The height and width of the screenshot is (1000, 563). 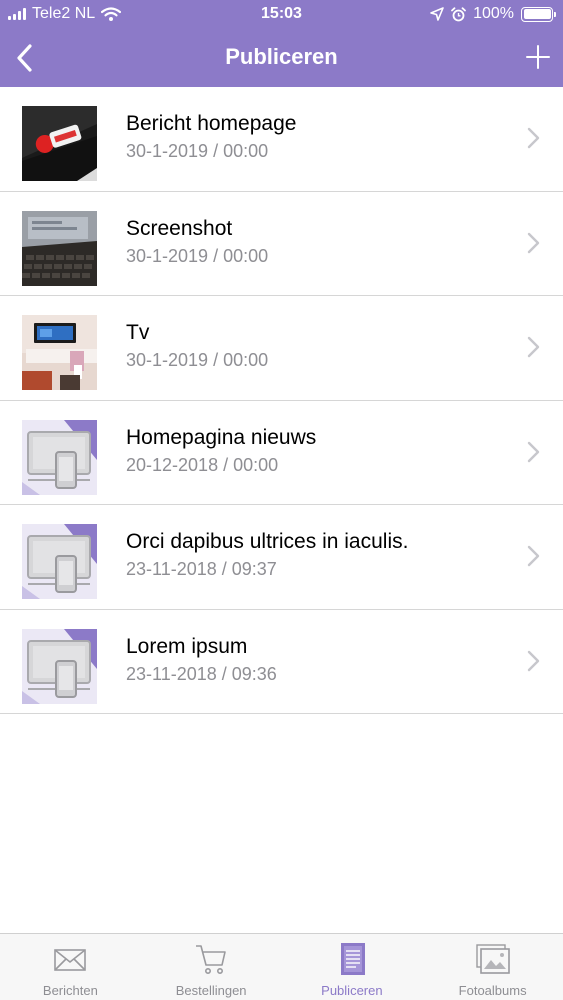 I want to click on tab-label: Publiceren, so click(x=352, y=990).